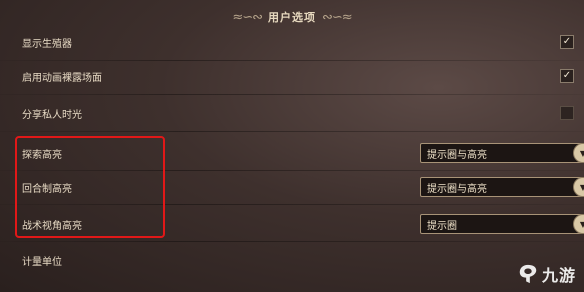 The width and height of the screenshot is (584, 292). I want to click on option-label: 计量单位, so click(42, 262).